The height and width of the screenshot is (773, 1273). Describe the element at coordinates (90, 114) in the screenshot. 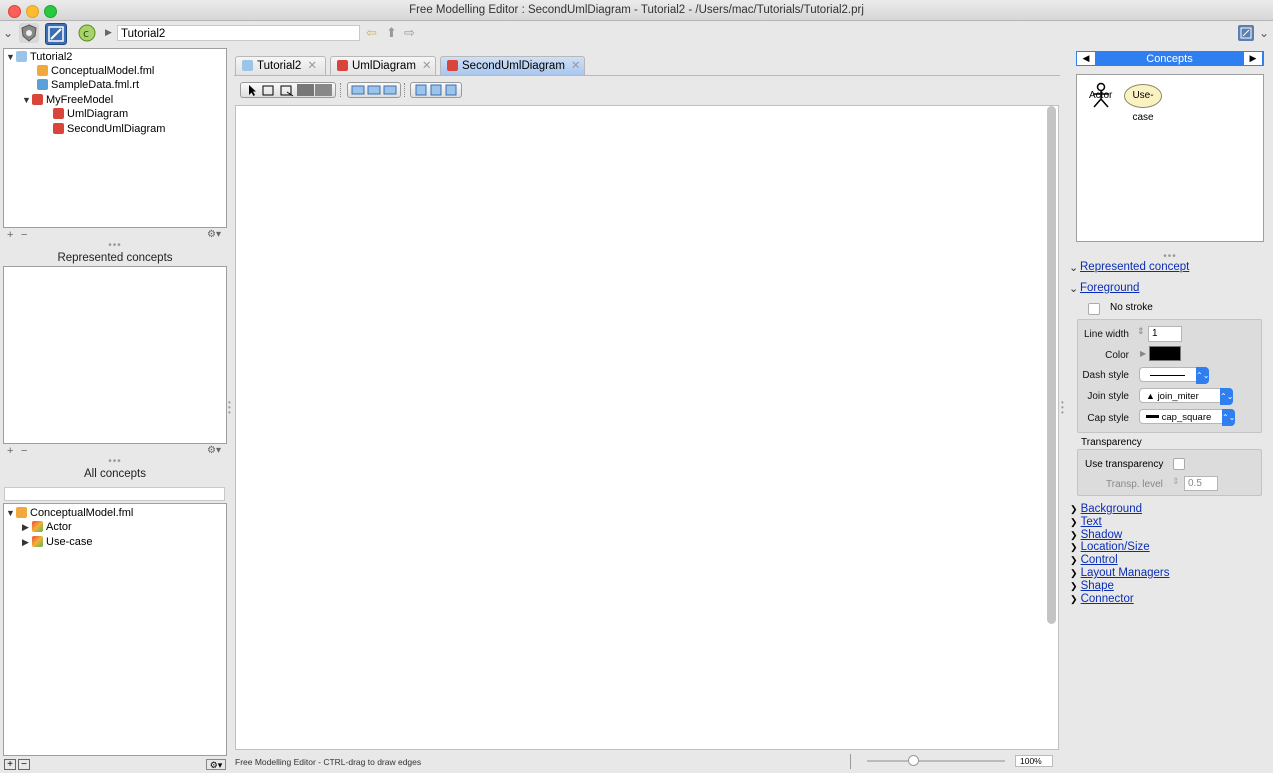

I see `tree-item-umldiagram: UmlDiagram` at that location.